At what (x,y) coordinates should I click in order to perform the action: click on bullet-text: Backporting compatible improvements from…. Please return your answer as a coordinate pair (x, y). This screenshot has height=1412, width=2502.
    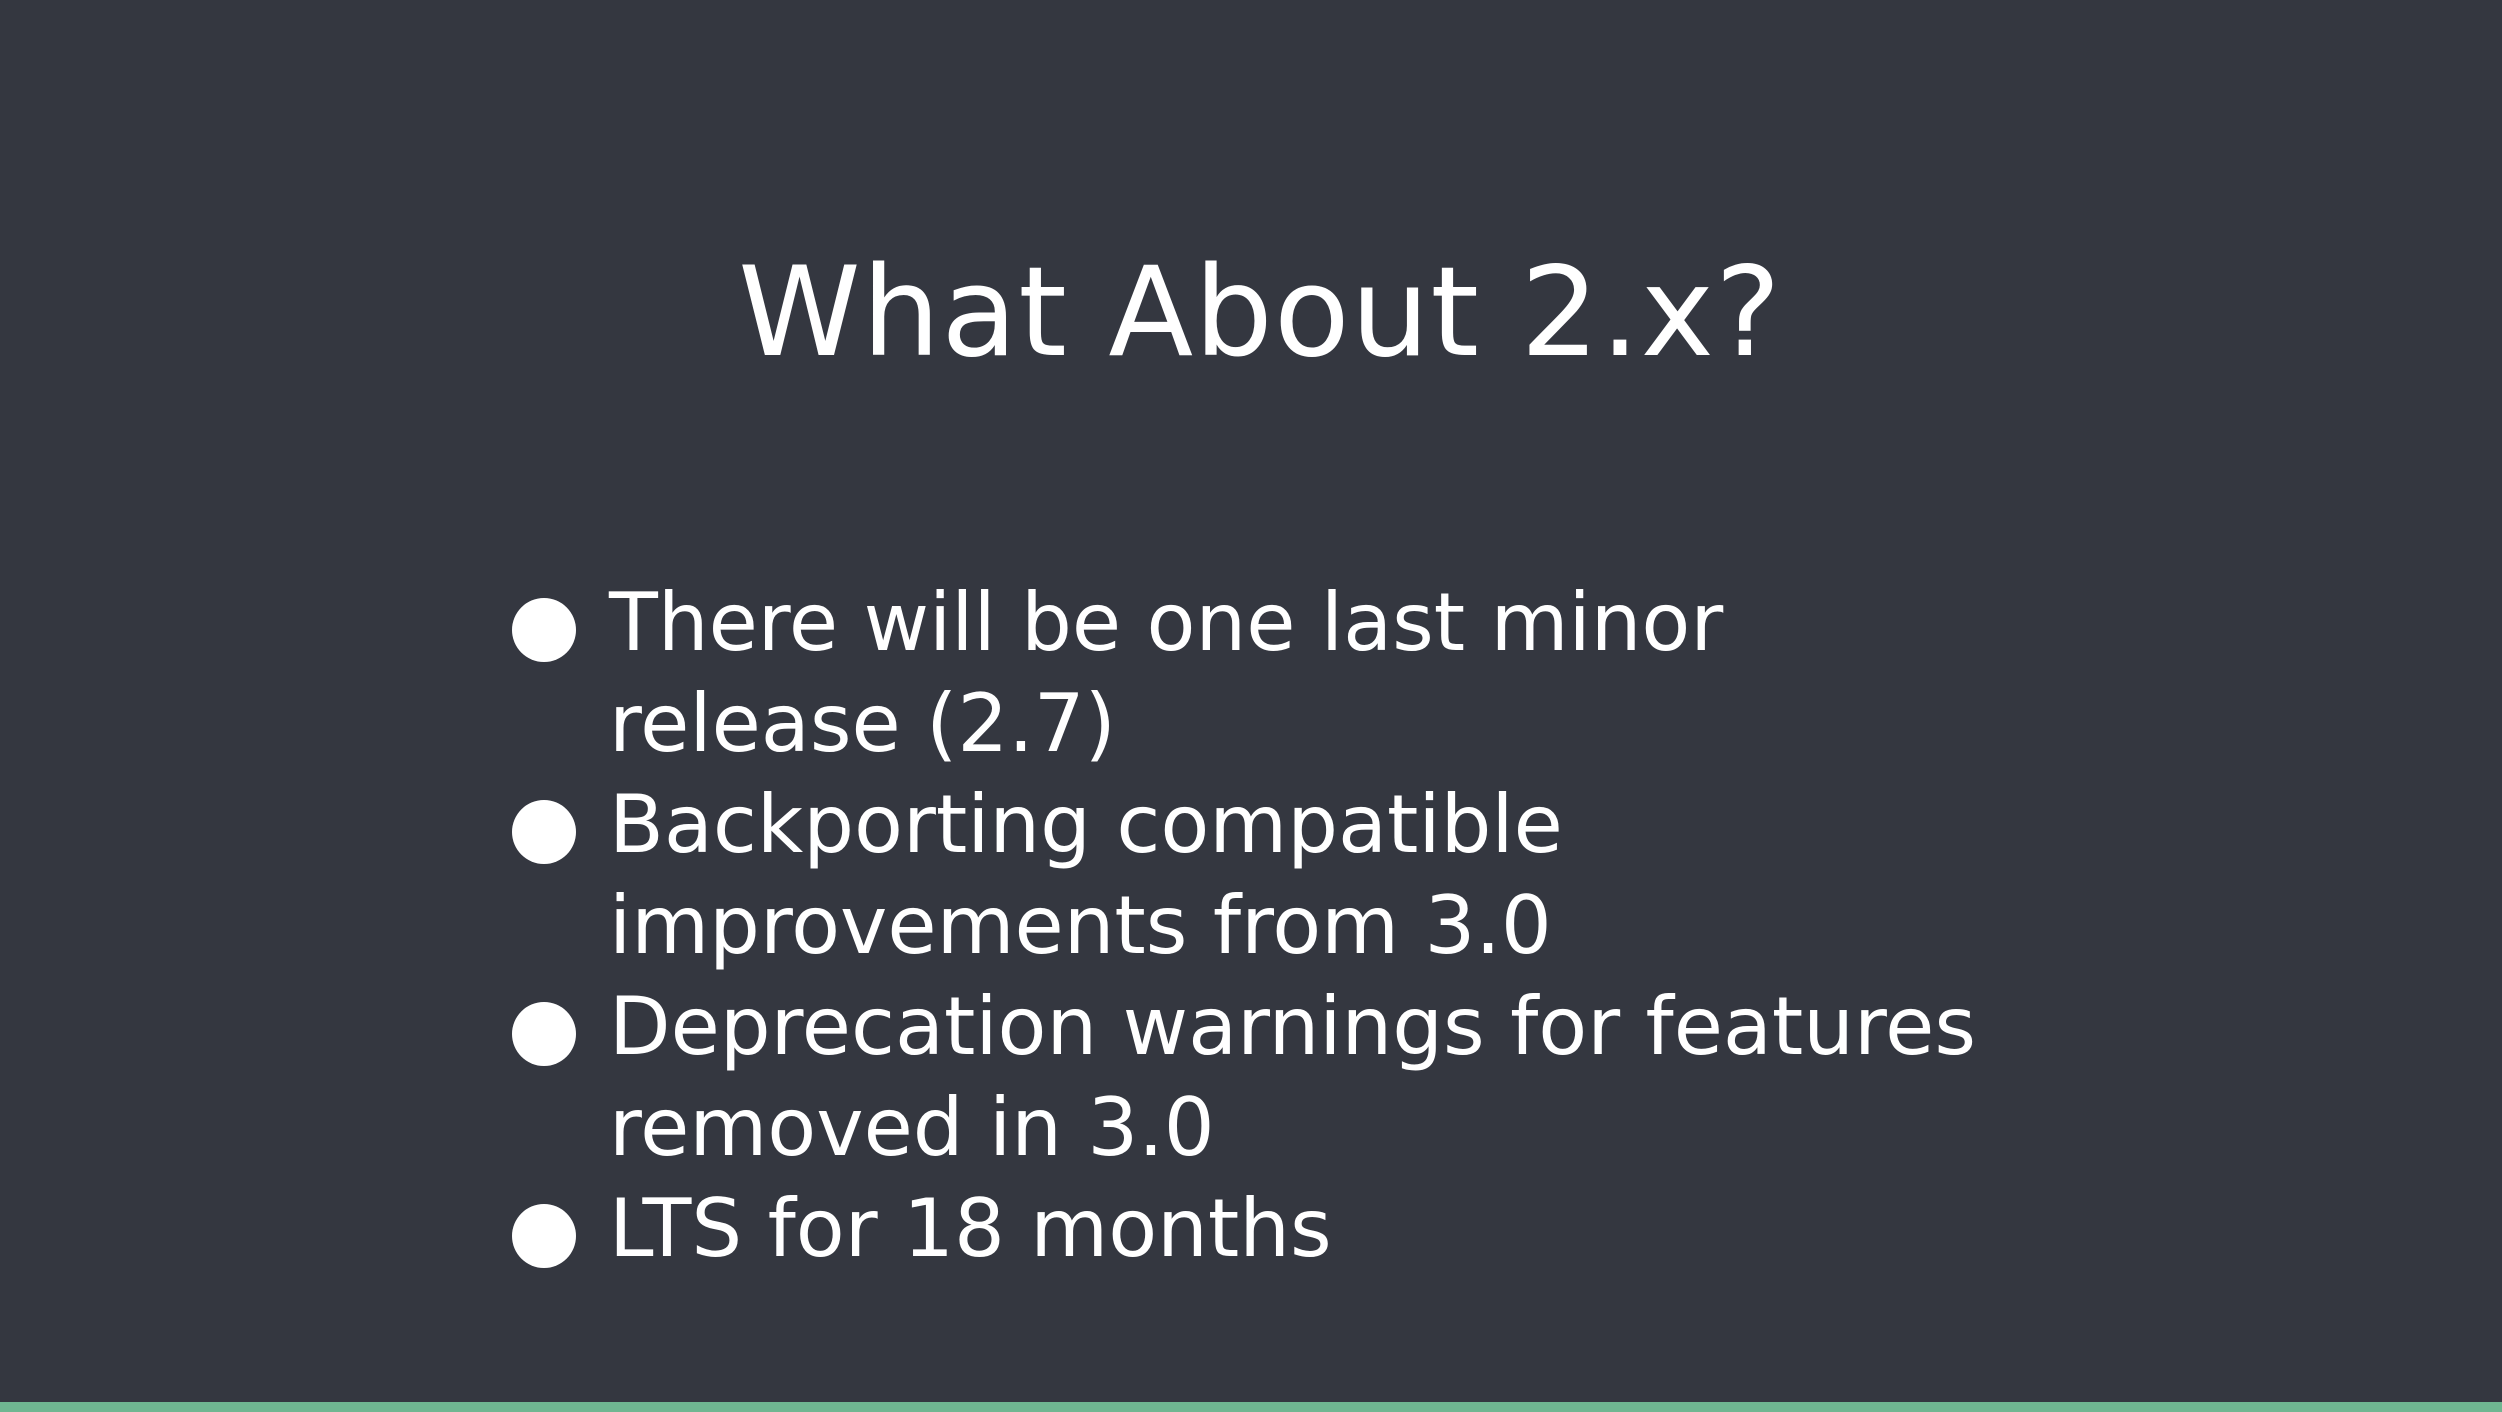
    Looking at the image, I should click on (1086, 875).